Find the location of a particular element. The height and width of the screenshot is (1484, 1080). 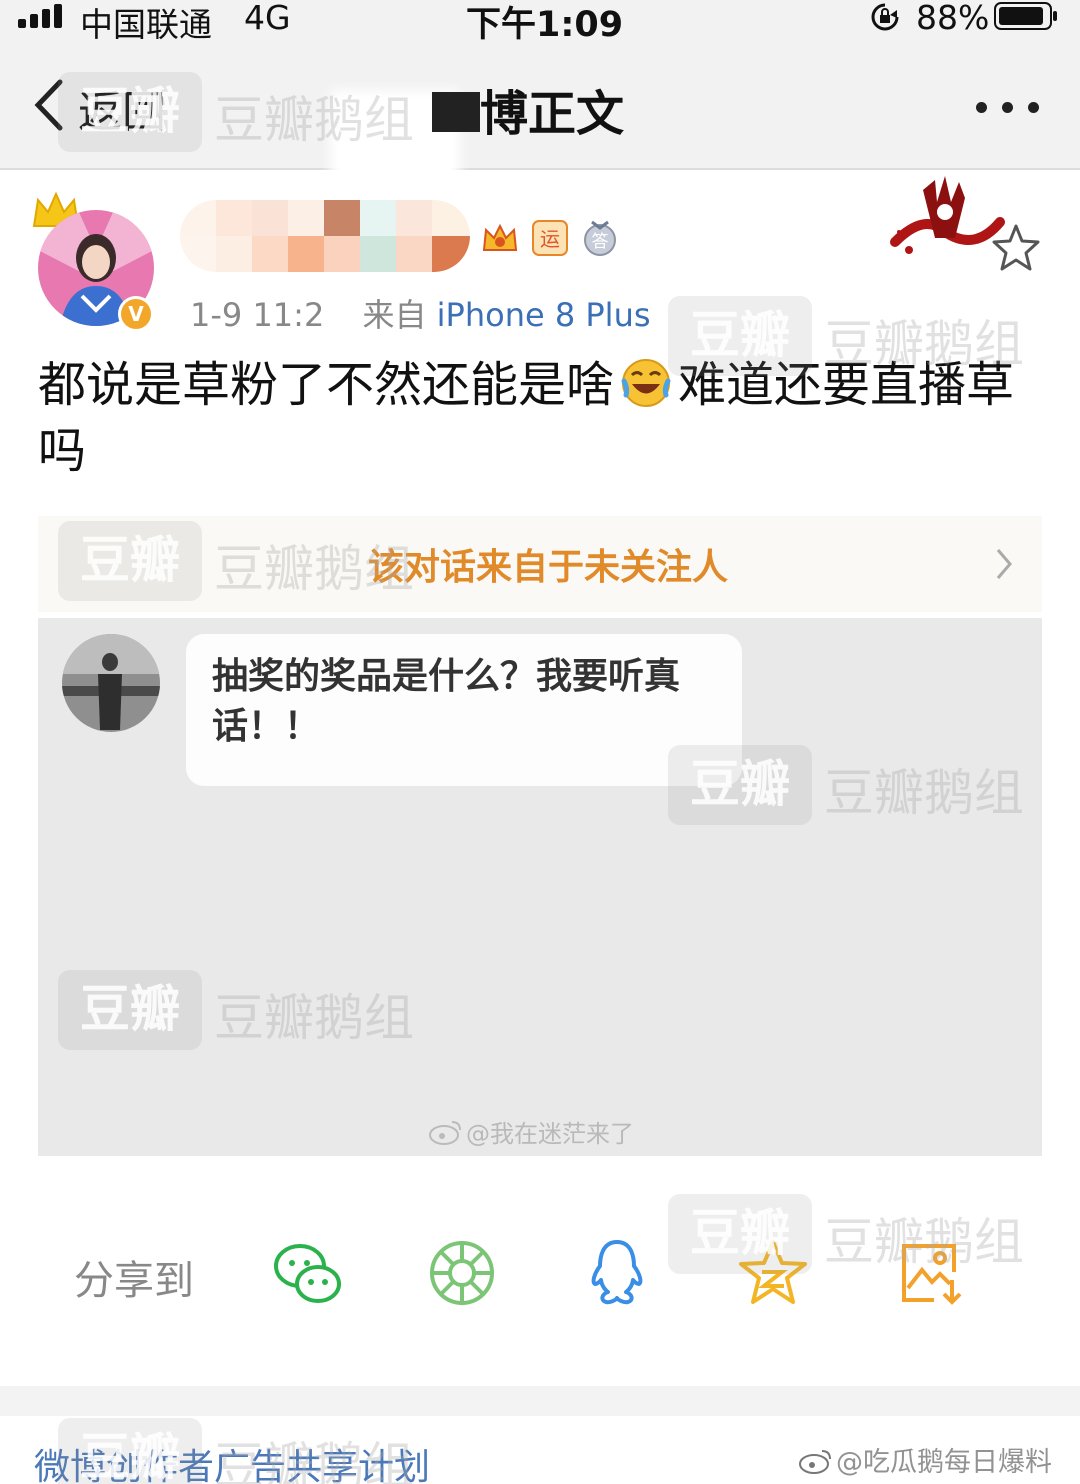

post-meta: 1-9 11:2 来自 iPhone 8 Plus is located at coordinates (420, 313).